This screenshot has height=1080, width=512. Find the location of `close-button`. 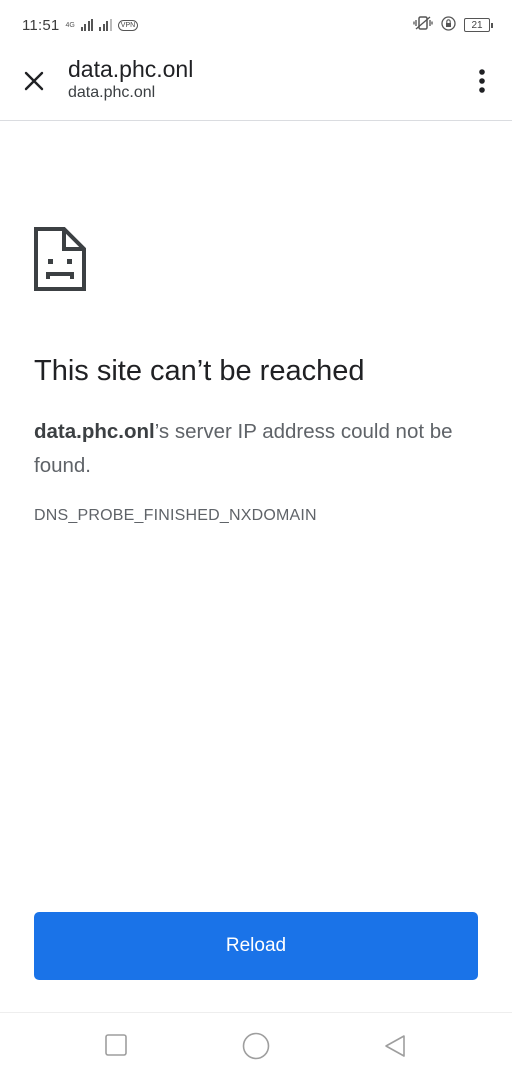

close-button is located at coordinates (34, 81).